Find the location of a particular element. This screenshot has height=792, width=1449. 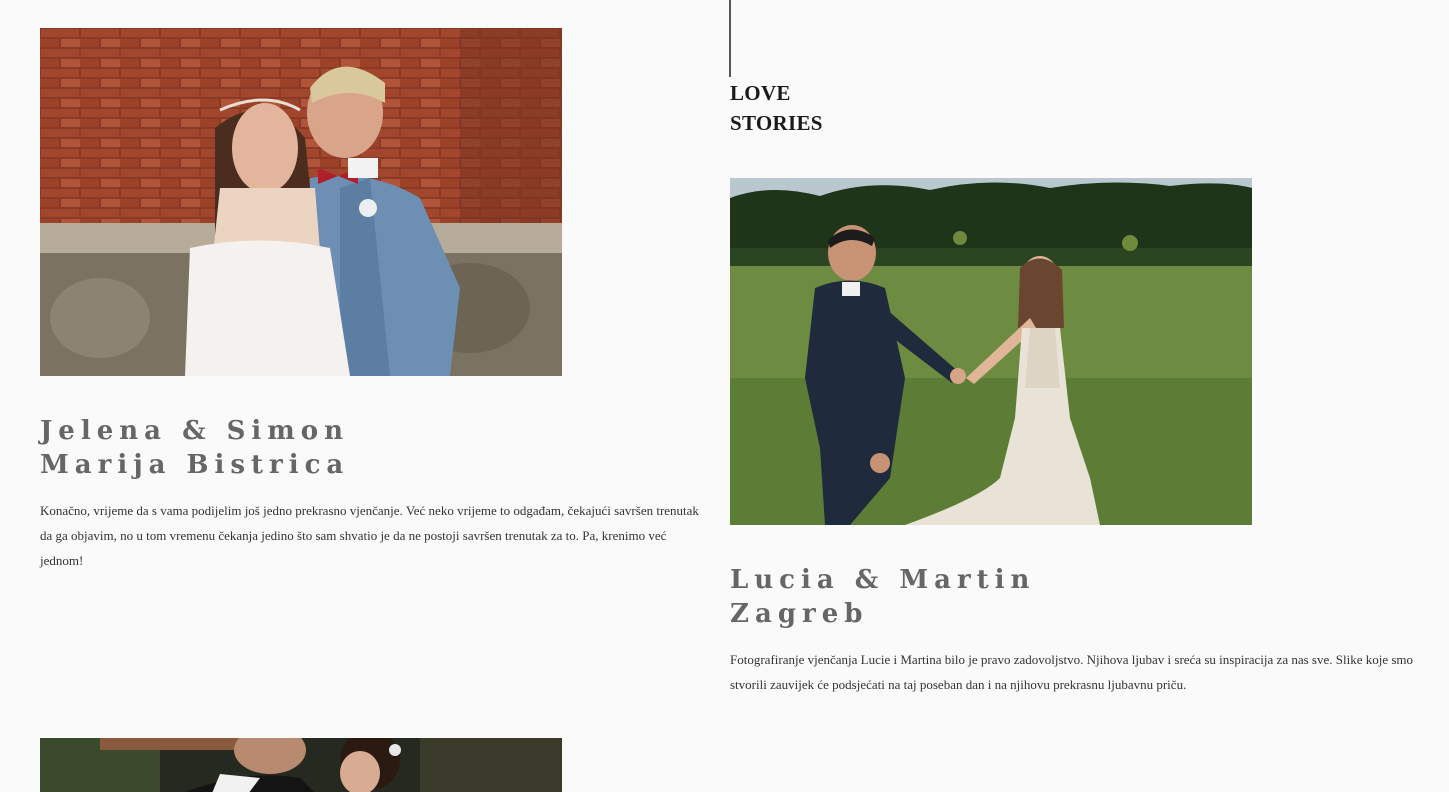

section-title-line1: LOVE is located at coordinates (760, 93).